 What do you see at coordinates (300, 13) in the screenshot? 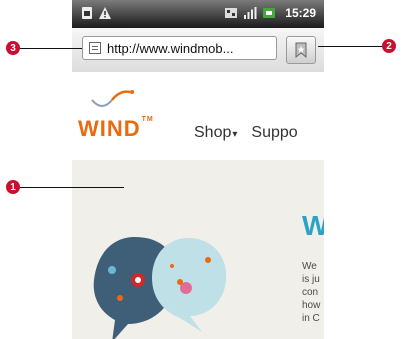
I see `clock: 15:29` at bounding box center [300, 13].